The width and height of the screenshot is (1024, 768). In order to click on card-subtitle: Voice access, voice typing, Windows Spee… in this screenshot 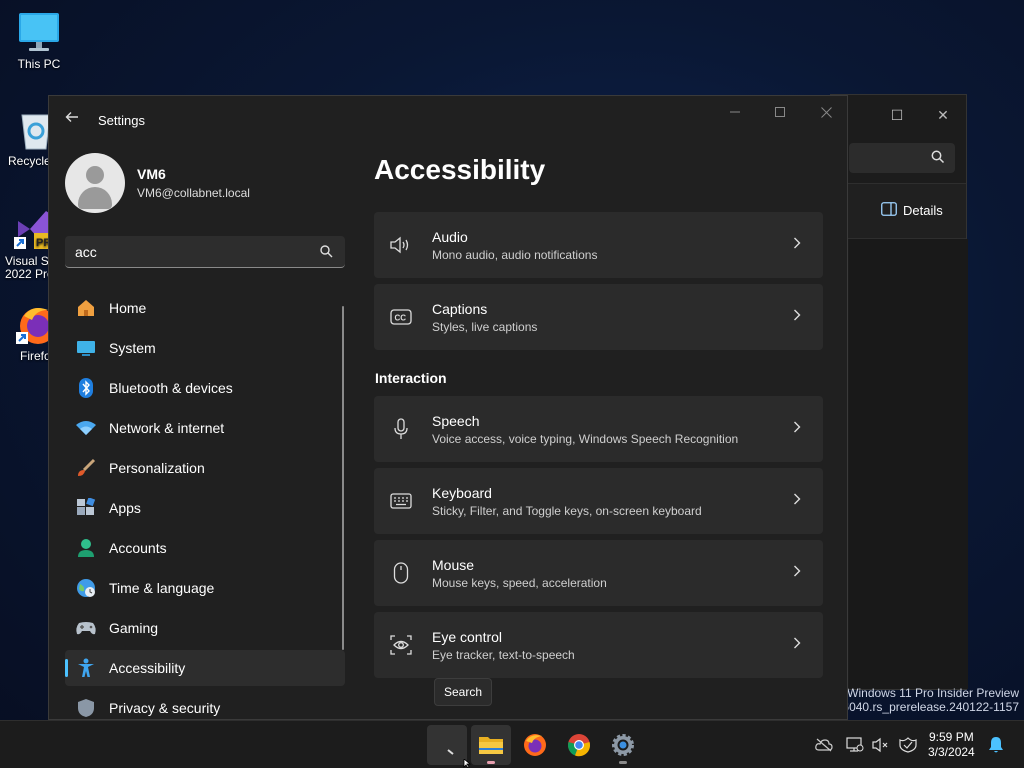, I will do `click(585, 438)`.